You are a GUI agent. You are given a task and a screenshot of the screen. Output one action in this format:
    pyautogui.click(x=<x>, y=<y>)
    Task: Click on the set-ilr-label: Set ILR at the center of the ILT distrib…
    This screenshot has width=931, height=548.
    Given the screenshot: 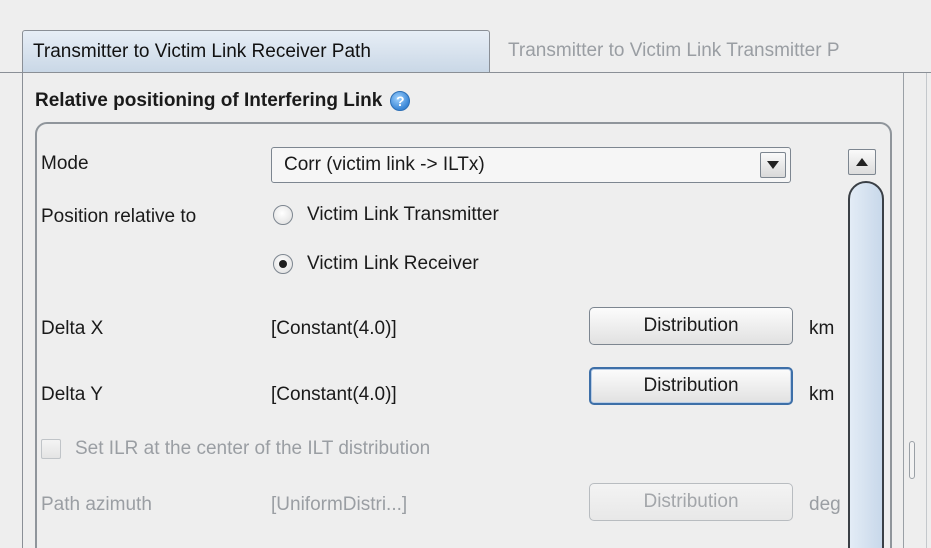 What is the action you would take?
    pyautogui.click(x=253, y=448)
    